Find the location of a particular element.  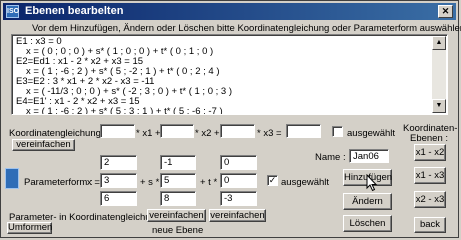

position-x2-input: 3 is located at coordinates (118, 180).